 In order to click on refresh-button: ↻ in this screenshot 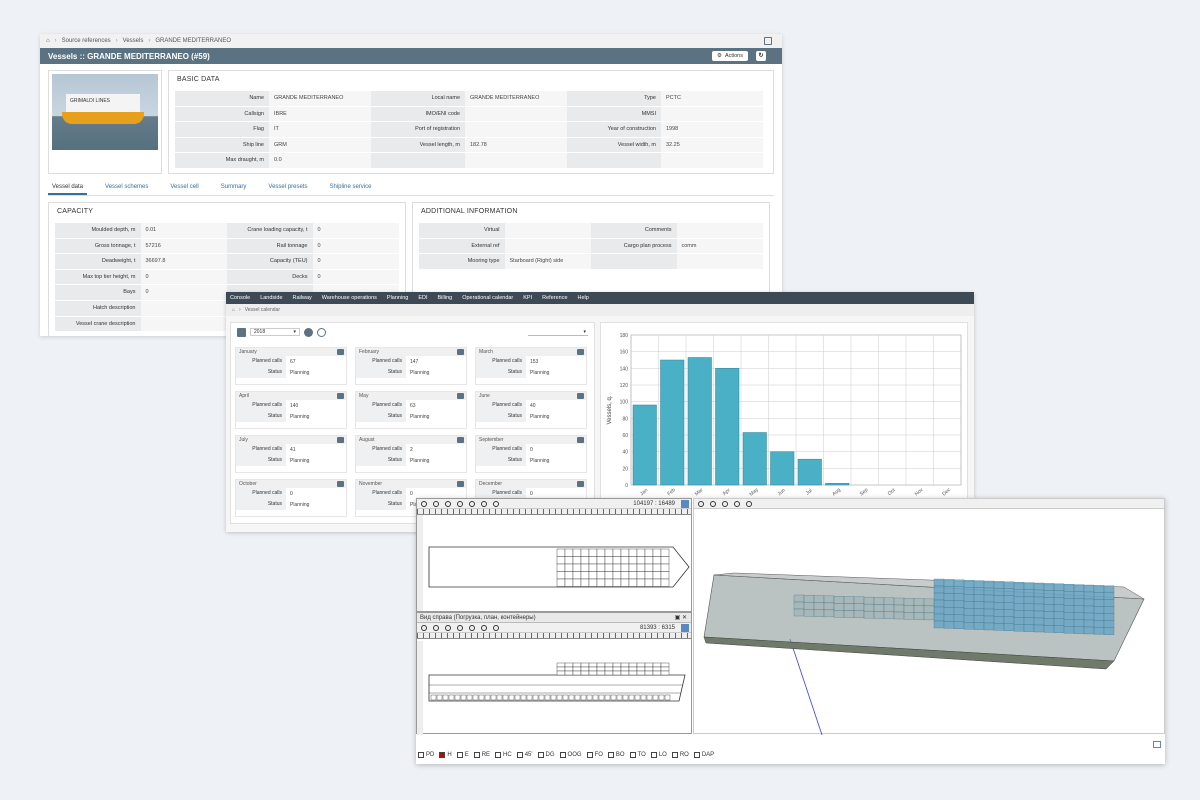, I will do `click(761, 56)`.